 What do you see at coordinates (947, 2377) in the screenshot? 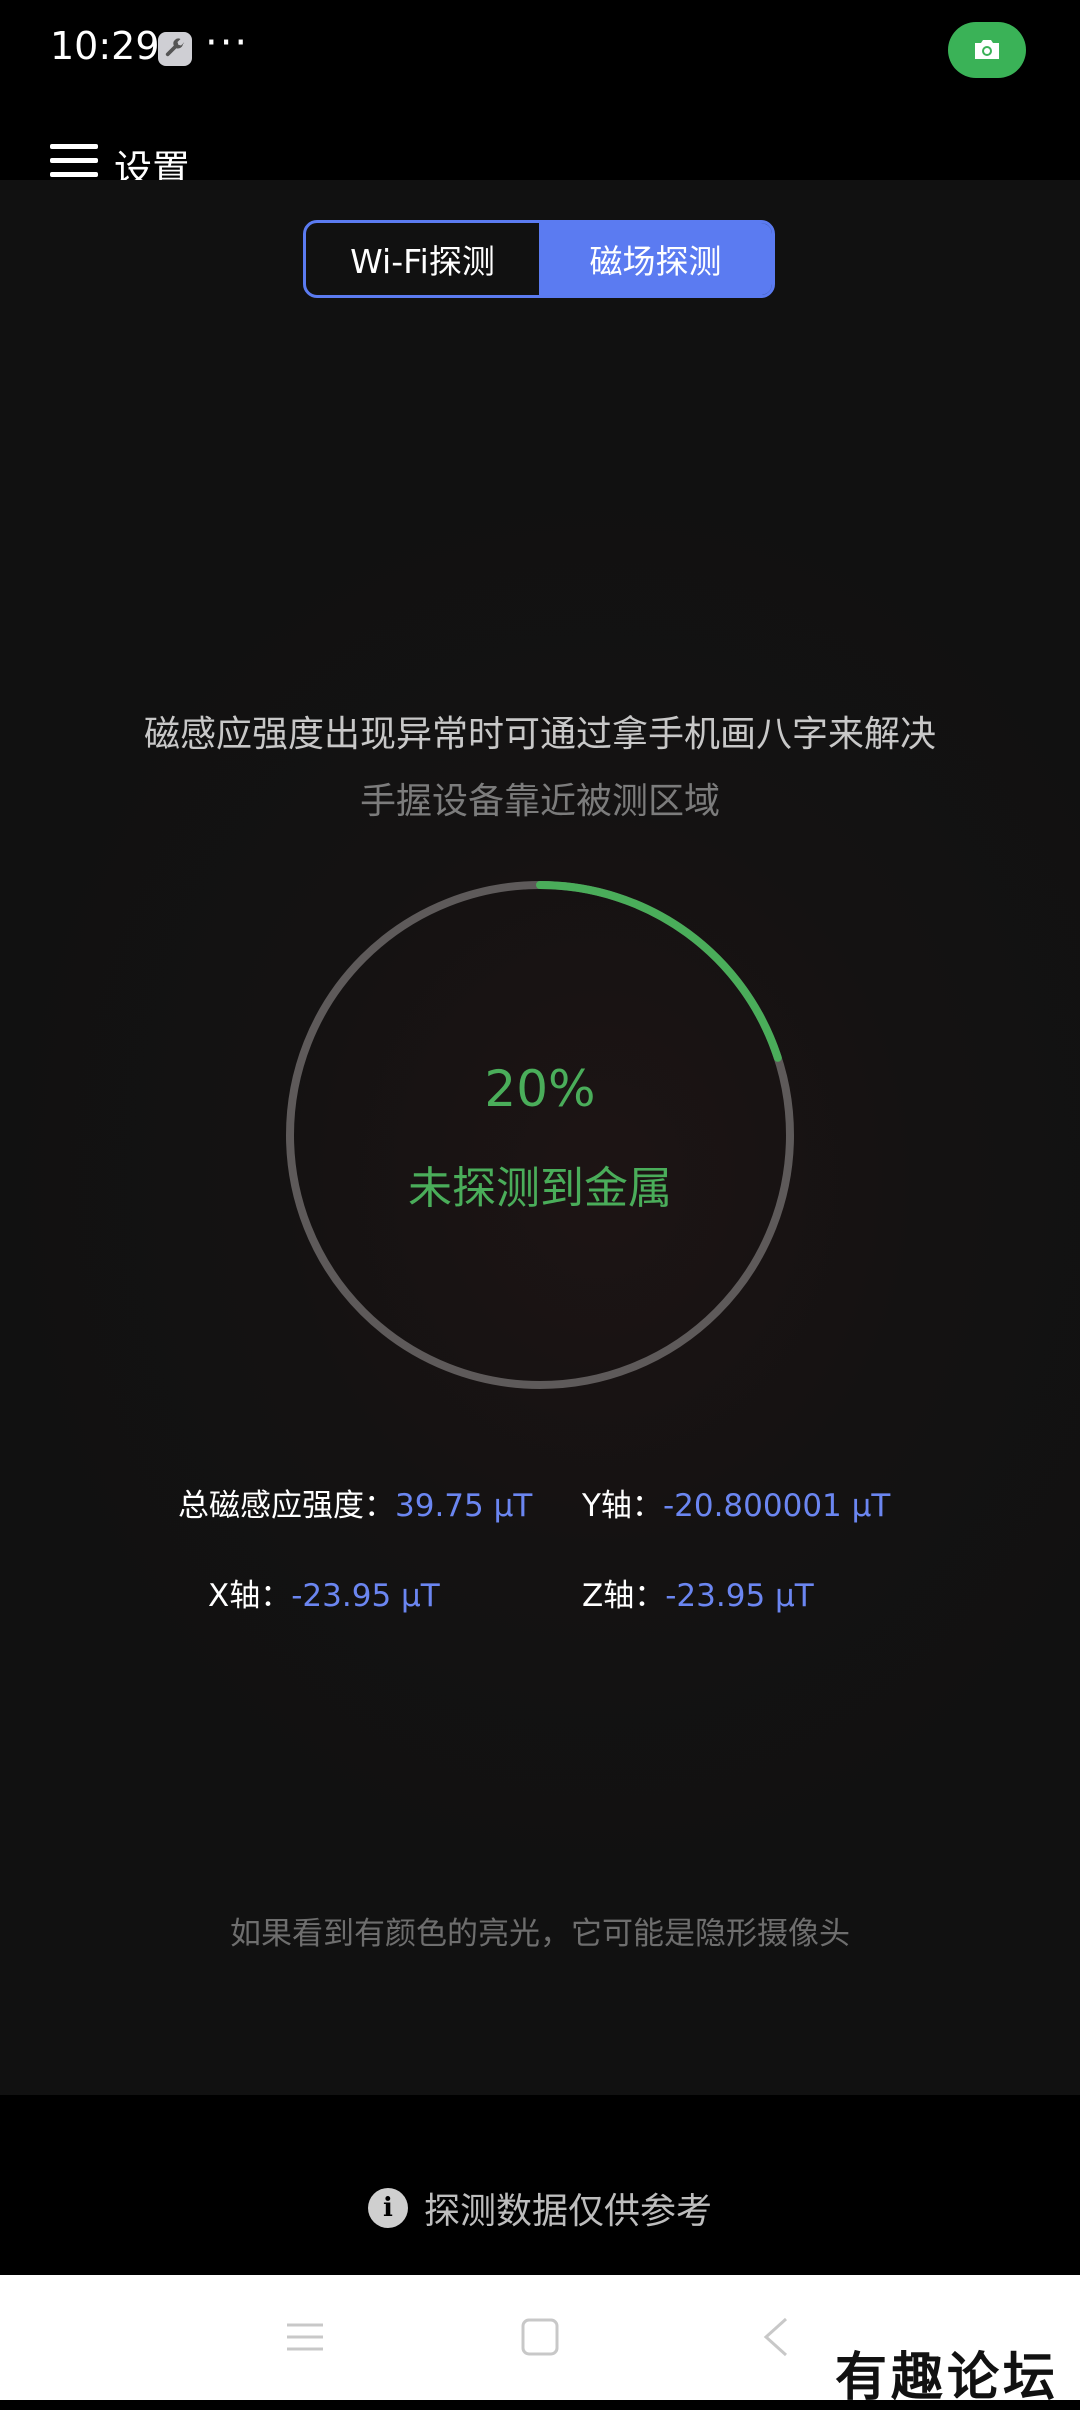
I see `watermark-logo: 有趣论坛` at bounding box center [947, 2377].